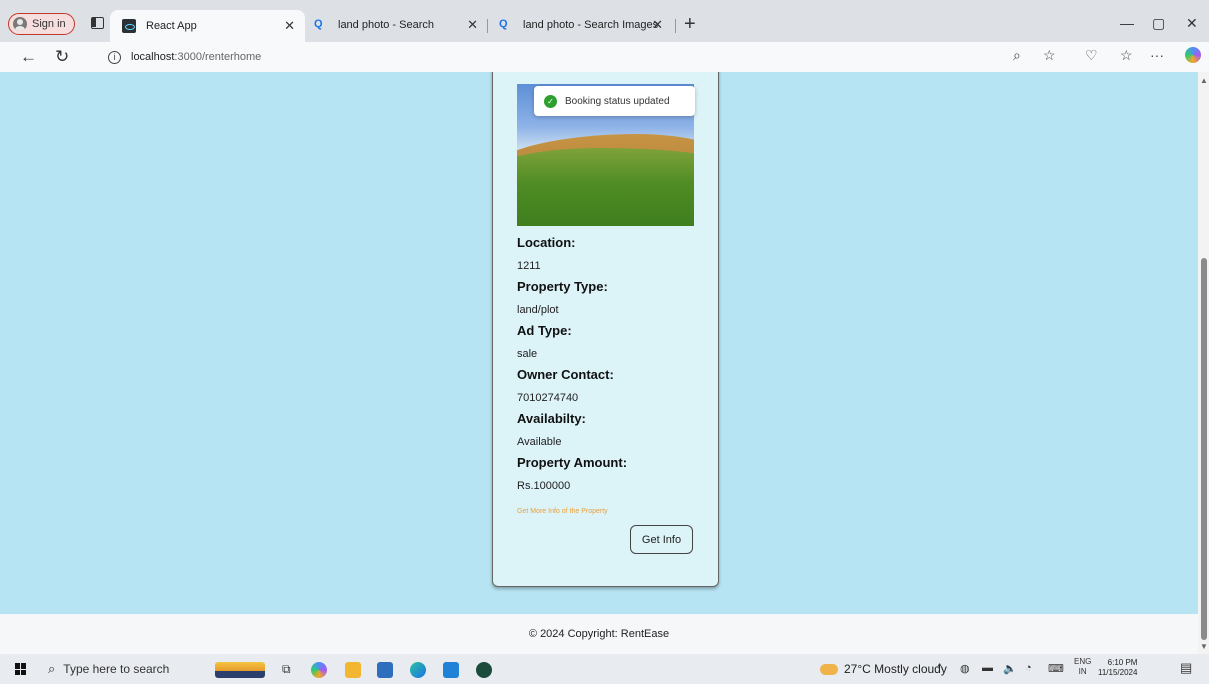 The width and height of the screenshot is (1209, 684). Describe the element at coordinates (939, 668) in the screenshot. I see `show-hidden-icons-chevron-icon: ^` at that location.